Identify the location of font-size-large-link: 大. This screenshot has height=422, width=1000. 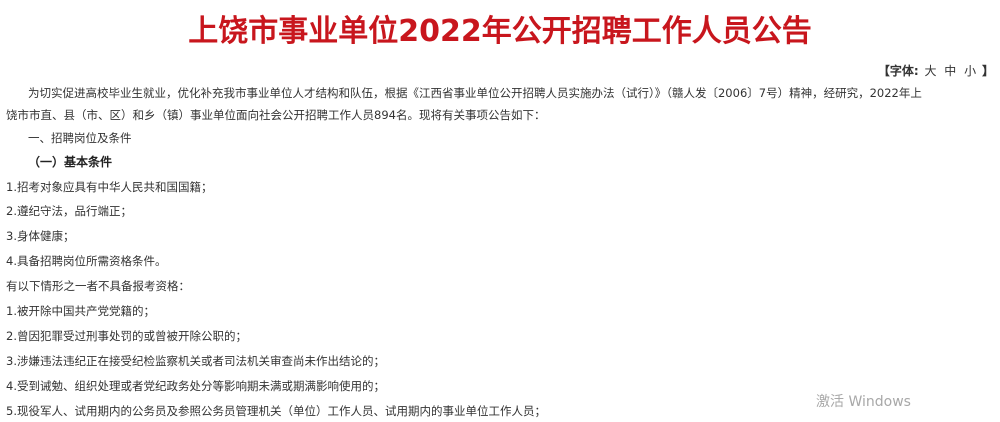
(930, 71).